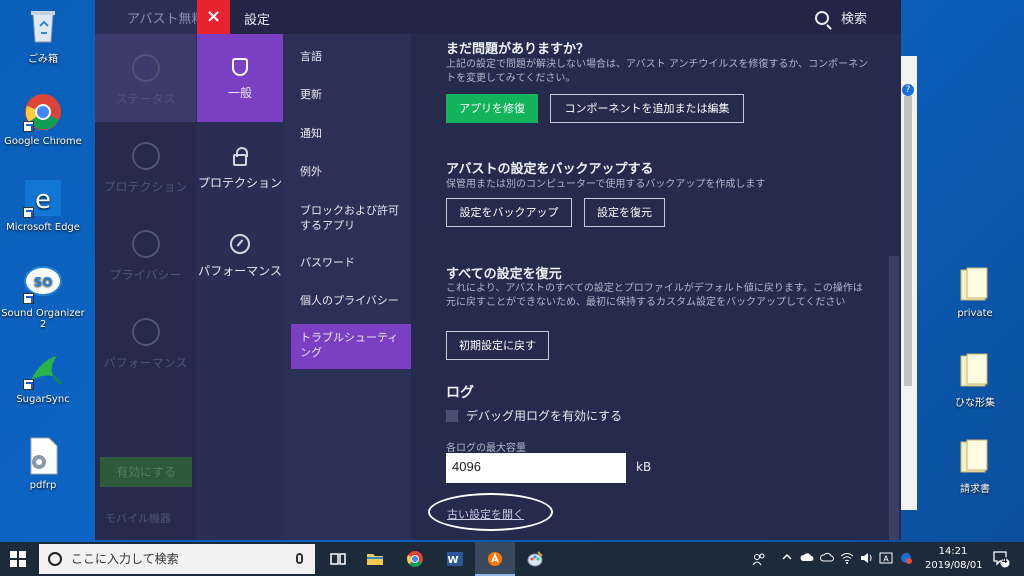 This screenshot has width=1024, height=576. I want to click on category-general: 一般, so click(240, 78).